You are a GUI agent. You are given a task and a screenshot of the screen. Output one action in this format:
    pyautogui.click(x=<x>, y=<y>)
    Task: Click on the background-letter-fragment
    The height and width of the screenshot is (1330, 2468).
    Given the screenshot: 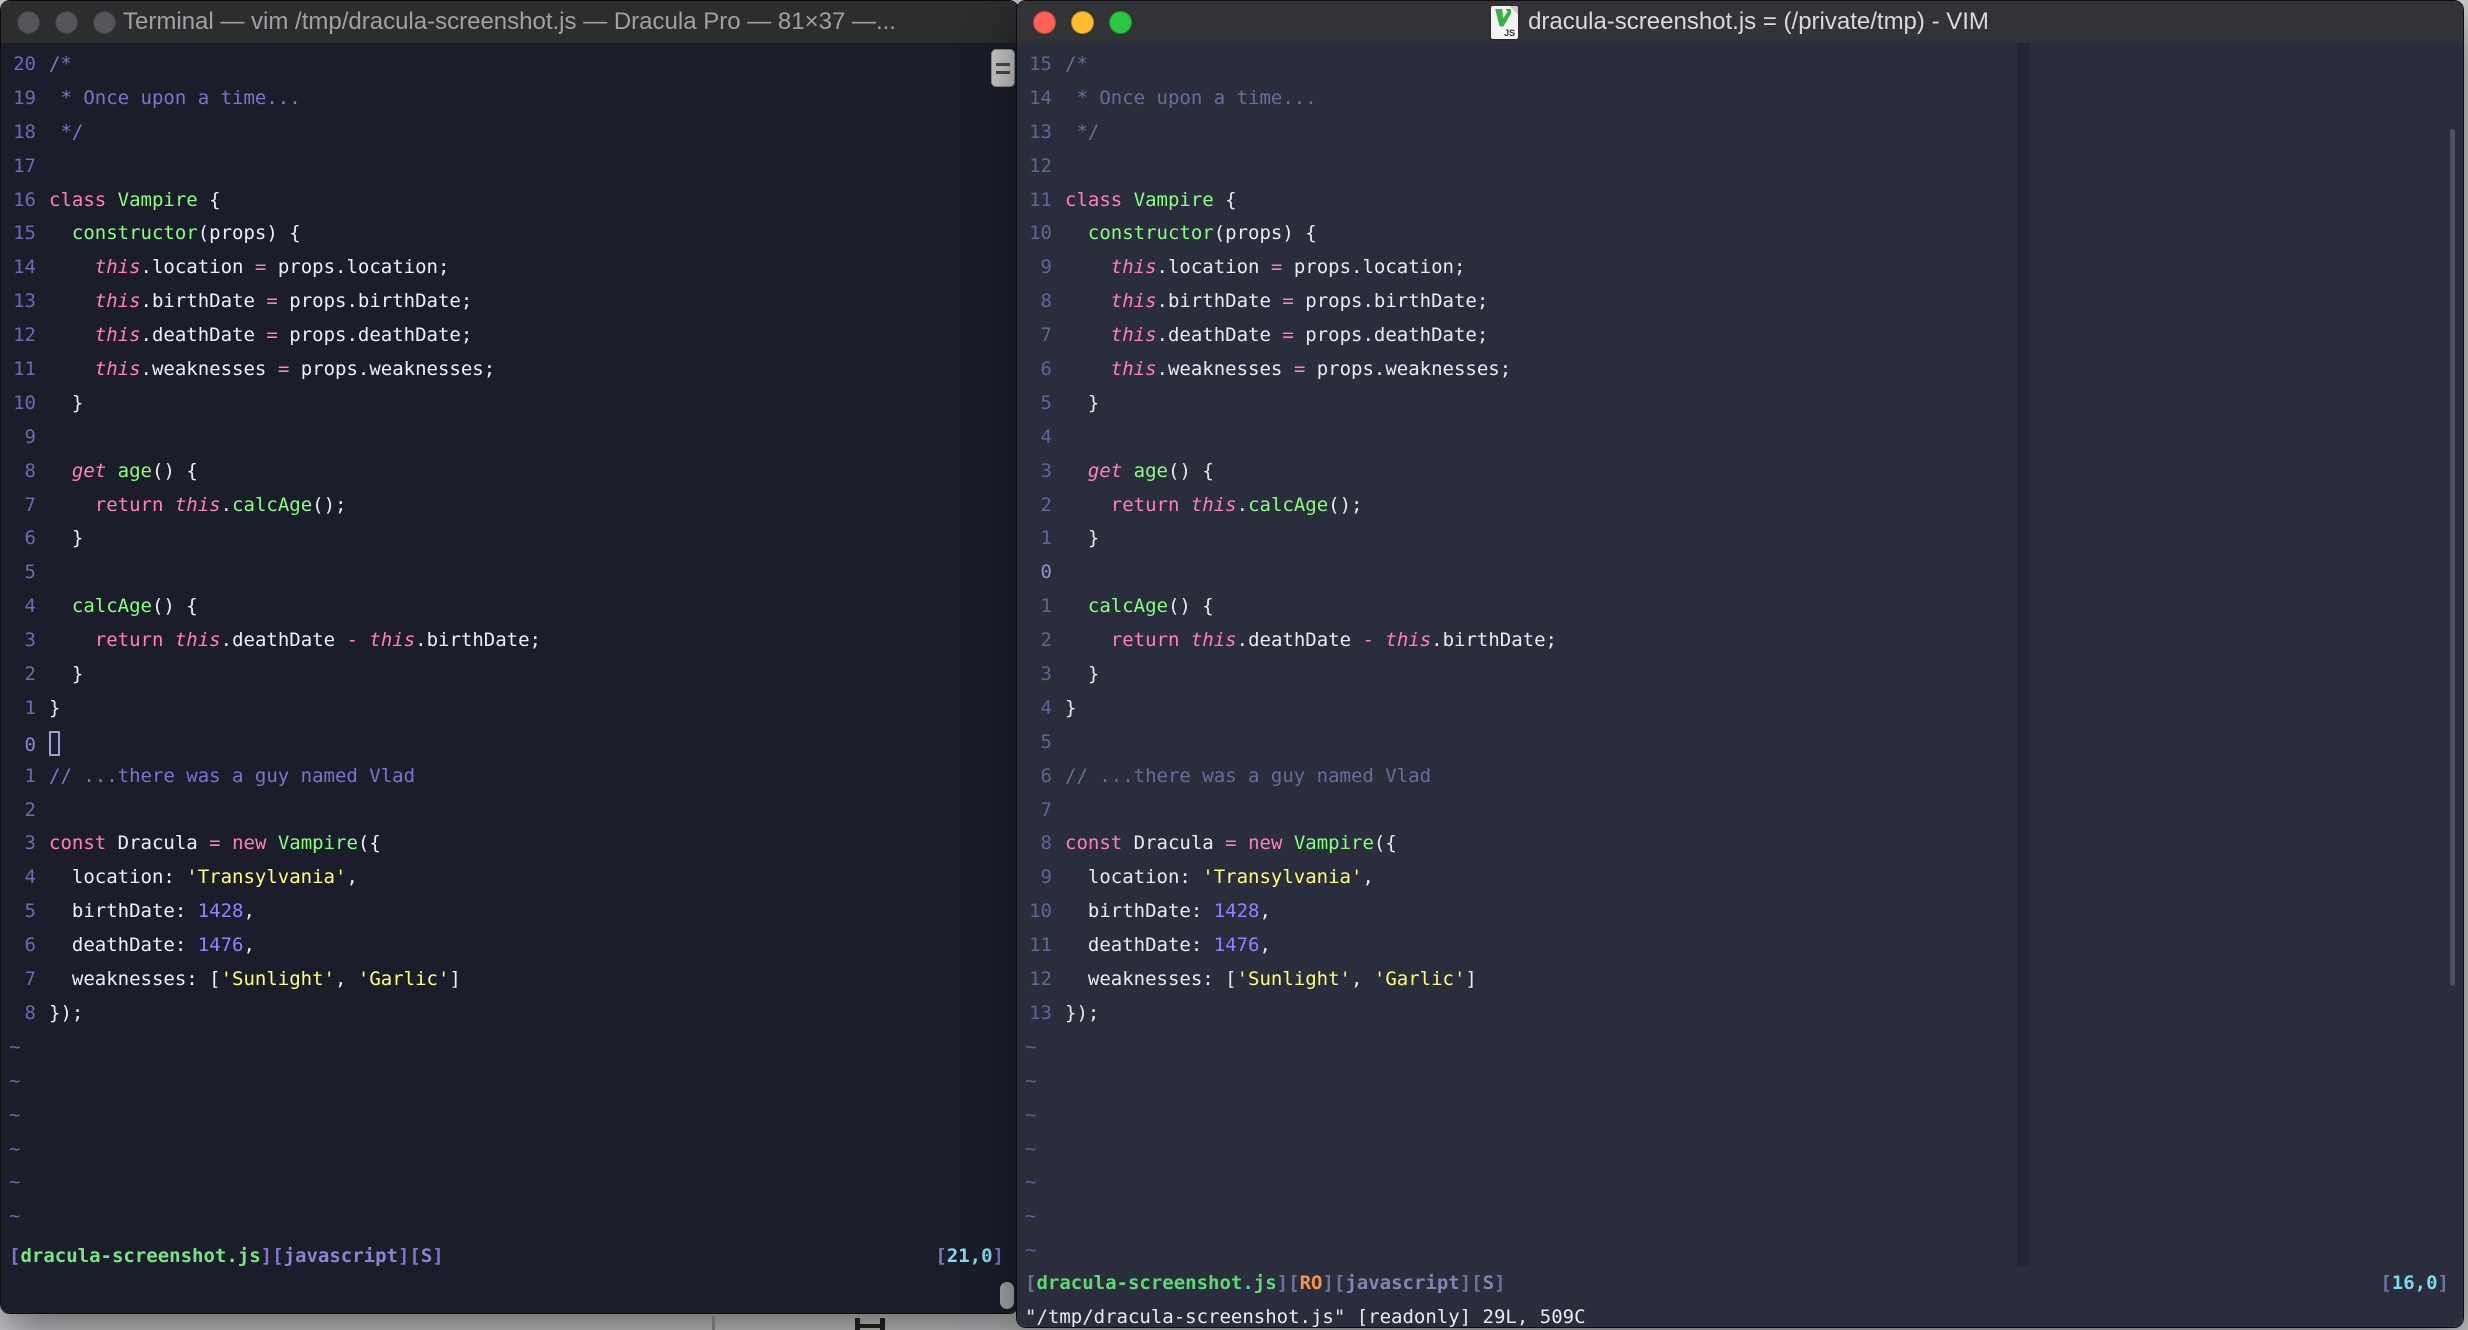 What is the action you would take?
    pyautogui.click(x=870, y=1326)
    